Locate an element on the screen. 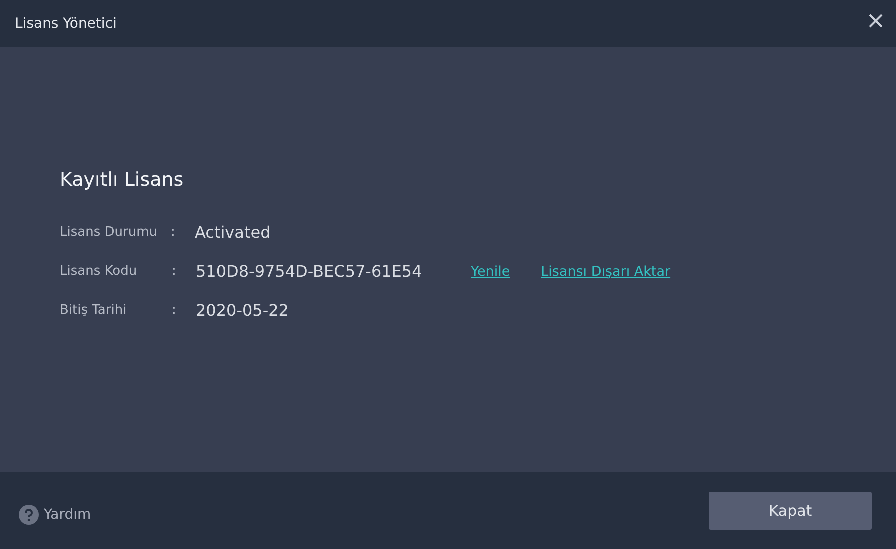 Image resolution: width=896 pixels, height=549 pixels. field-label: Bitiş Tarihi is located at coordinates (94, 310).